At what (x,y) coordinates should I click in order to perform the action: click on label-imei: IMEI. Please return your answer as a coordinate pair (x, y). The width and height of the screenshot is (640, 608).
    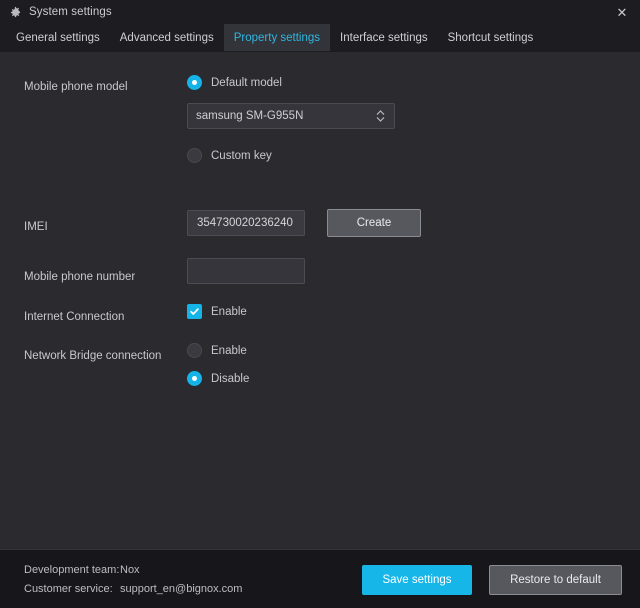
    Looking at the image, I should click on (36, 227).